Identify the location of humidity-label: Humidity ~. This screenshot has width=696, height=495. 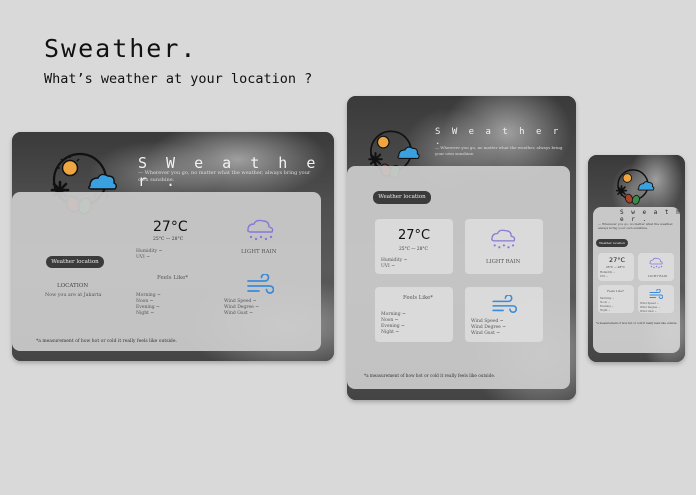
(608, 272).